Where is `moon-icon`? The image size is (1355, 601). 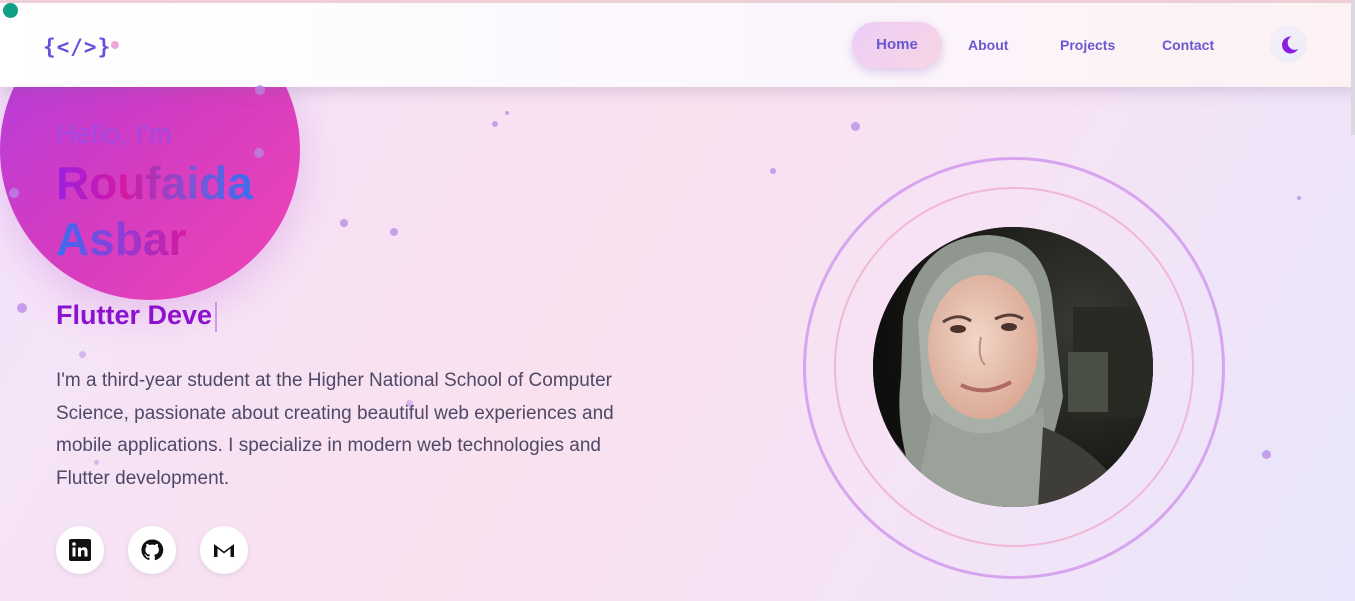 moon-icon is located at coordinates (1290, 45).